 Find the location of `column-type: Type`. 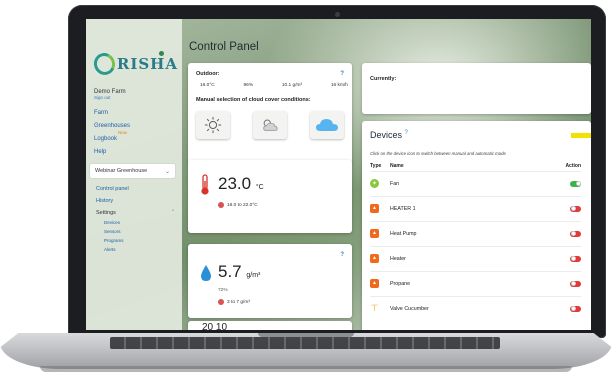

column-type: Type is located at coordinates (376, 166).